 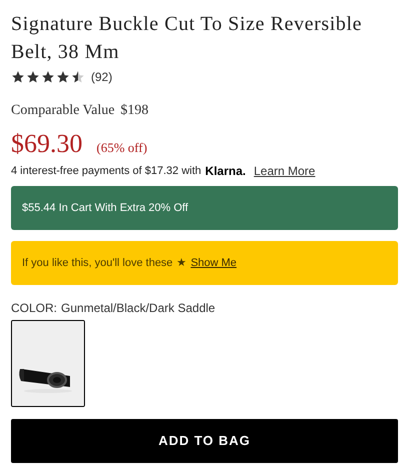 I want to click on sale-price: $69.30, so click(x=46, y=144).